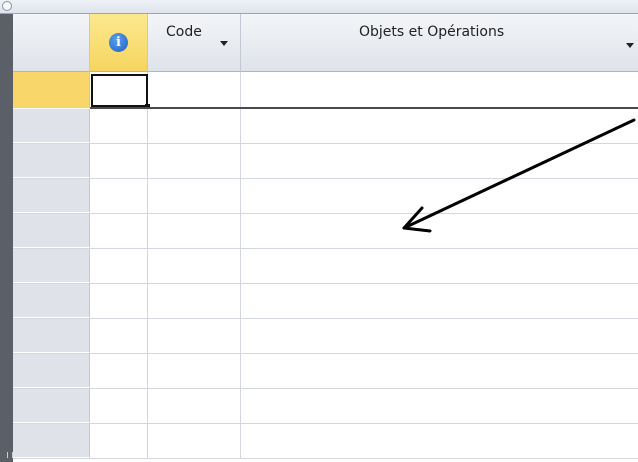  I want to click on select-all-corner, so click(51, 43).